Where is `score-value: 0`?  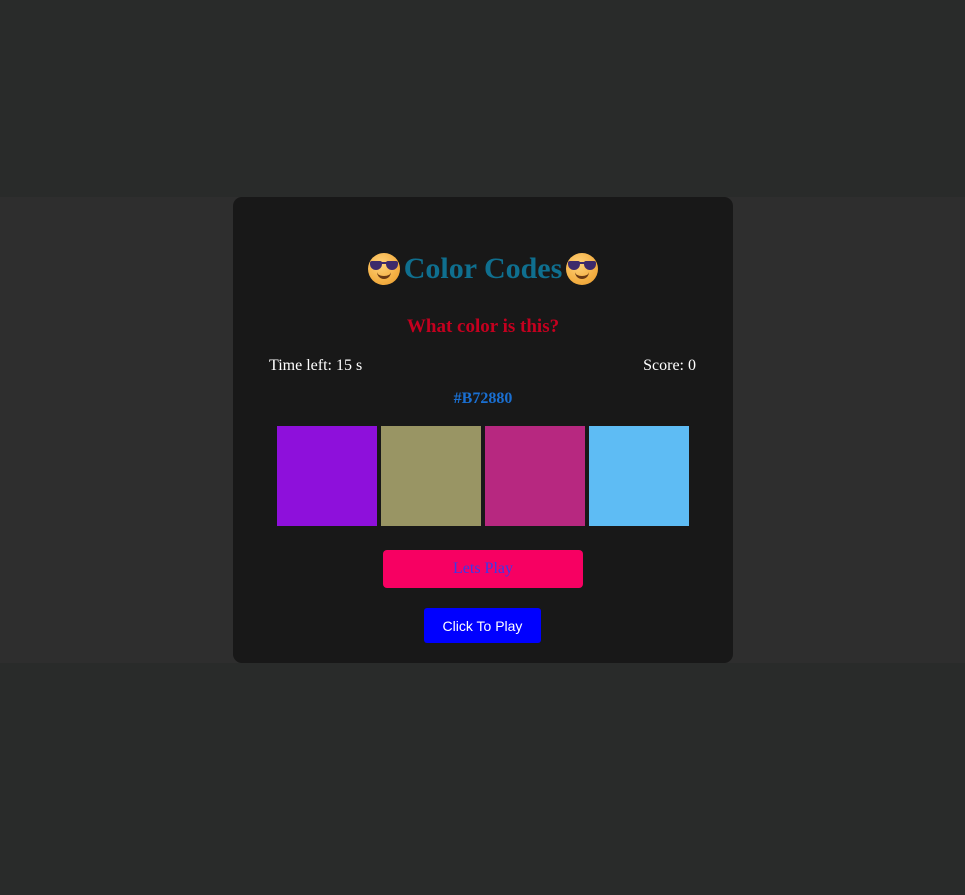
score-value: 0 is located at coordinates (692, 365).